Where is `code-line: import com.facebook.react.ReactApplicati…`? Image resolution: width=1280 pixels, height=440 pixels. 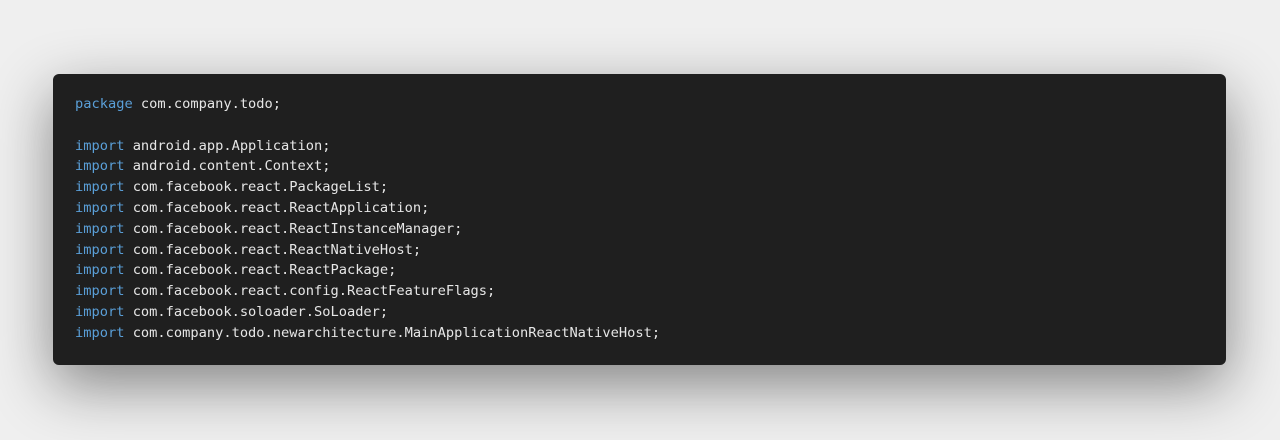 code-line: import com.facebook.react.ReactApplicati… is located at coordinates (639, 208).